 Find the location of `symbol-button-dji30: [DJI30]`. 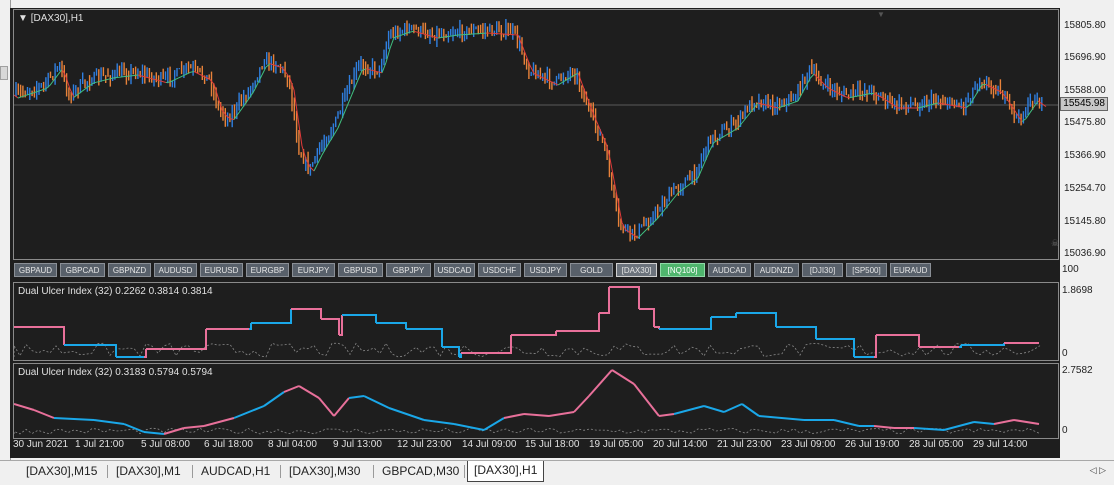

symbol-button-dji30: [DJI30] is located at coordinates (822, 270).